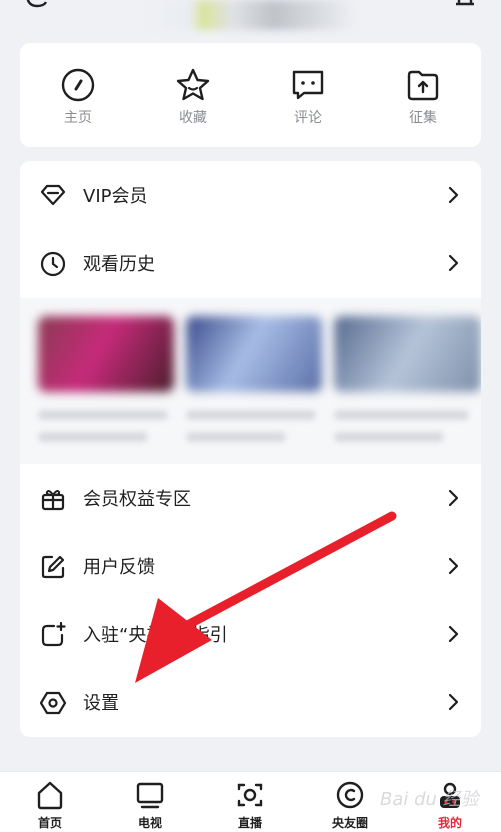  Describe the element at coordinates (250, 498) in the screenshot. I see `menu-item-benefits: 会员权益专区` at that location.